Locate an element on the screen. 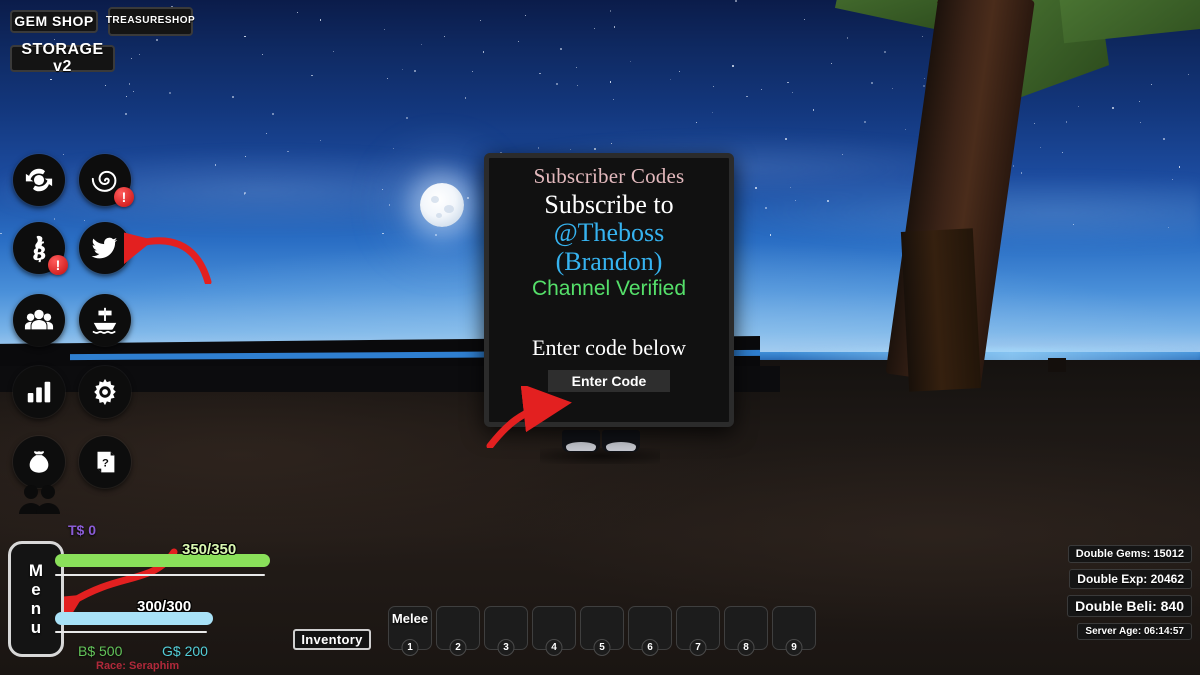  energy-bar-underline is located at coordinates (131, 632).